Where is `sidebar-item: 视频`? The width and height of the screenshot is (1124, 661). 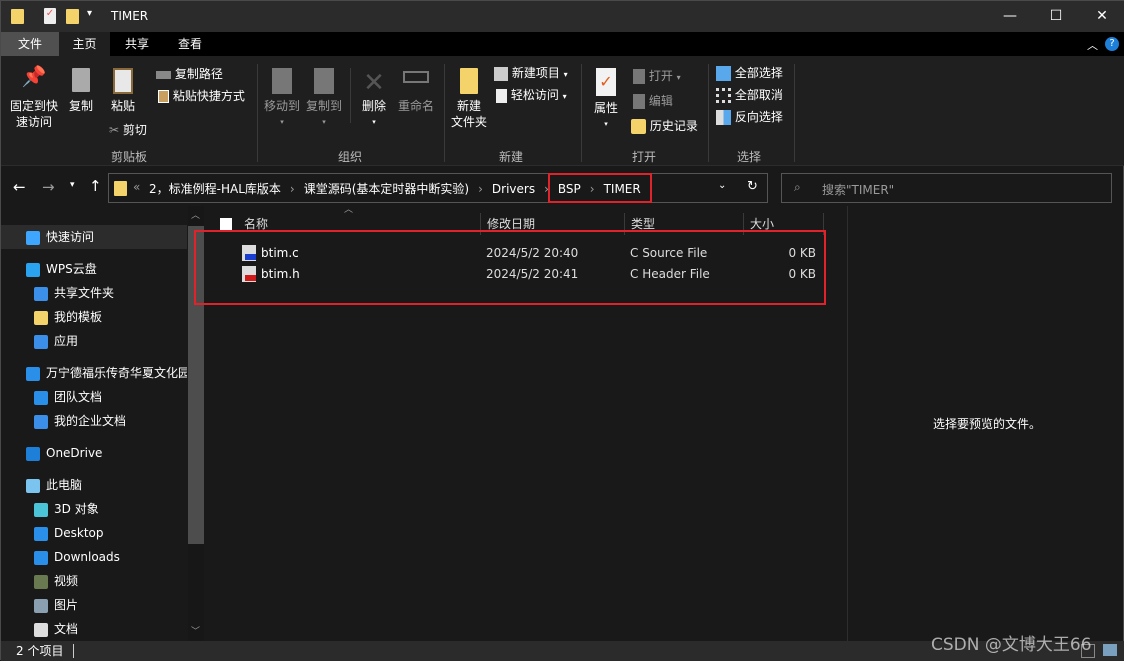
sidebar-item: 视频 is located at coordinates (94, 581).